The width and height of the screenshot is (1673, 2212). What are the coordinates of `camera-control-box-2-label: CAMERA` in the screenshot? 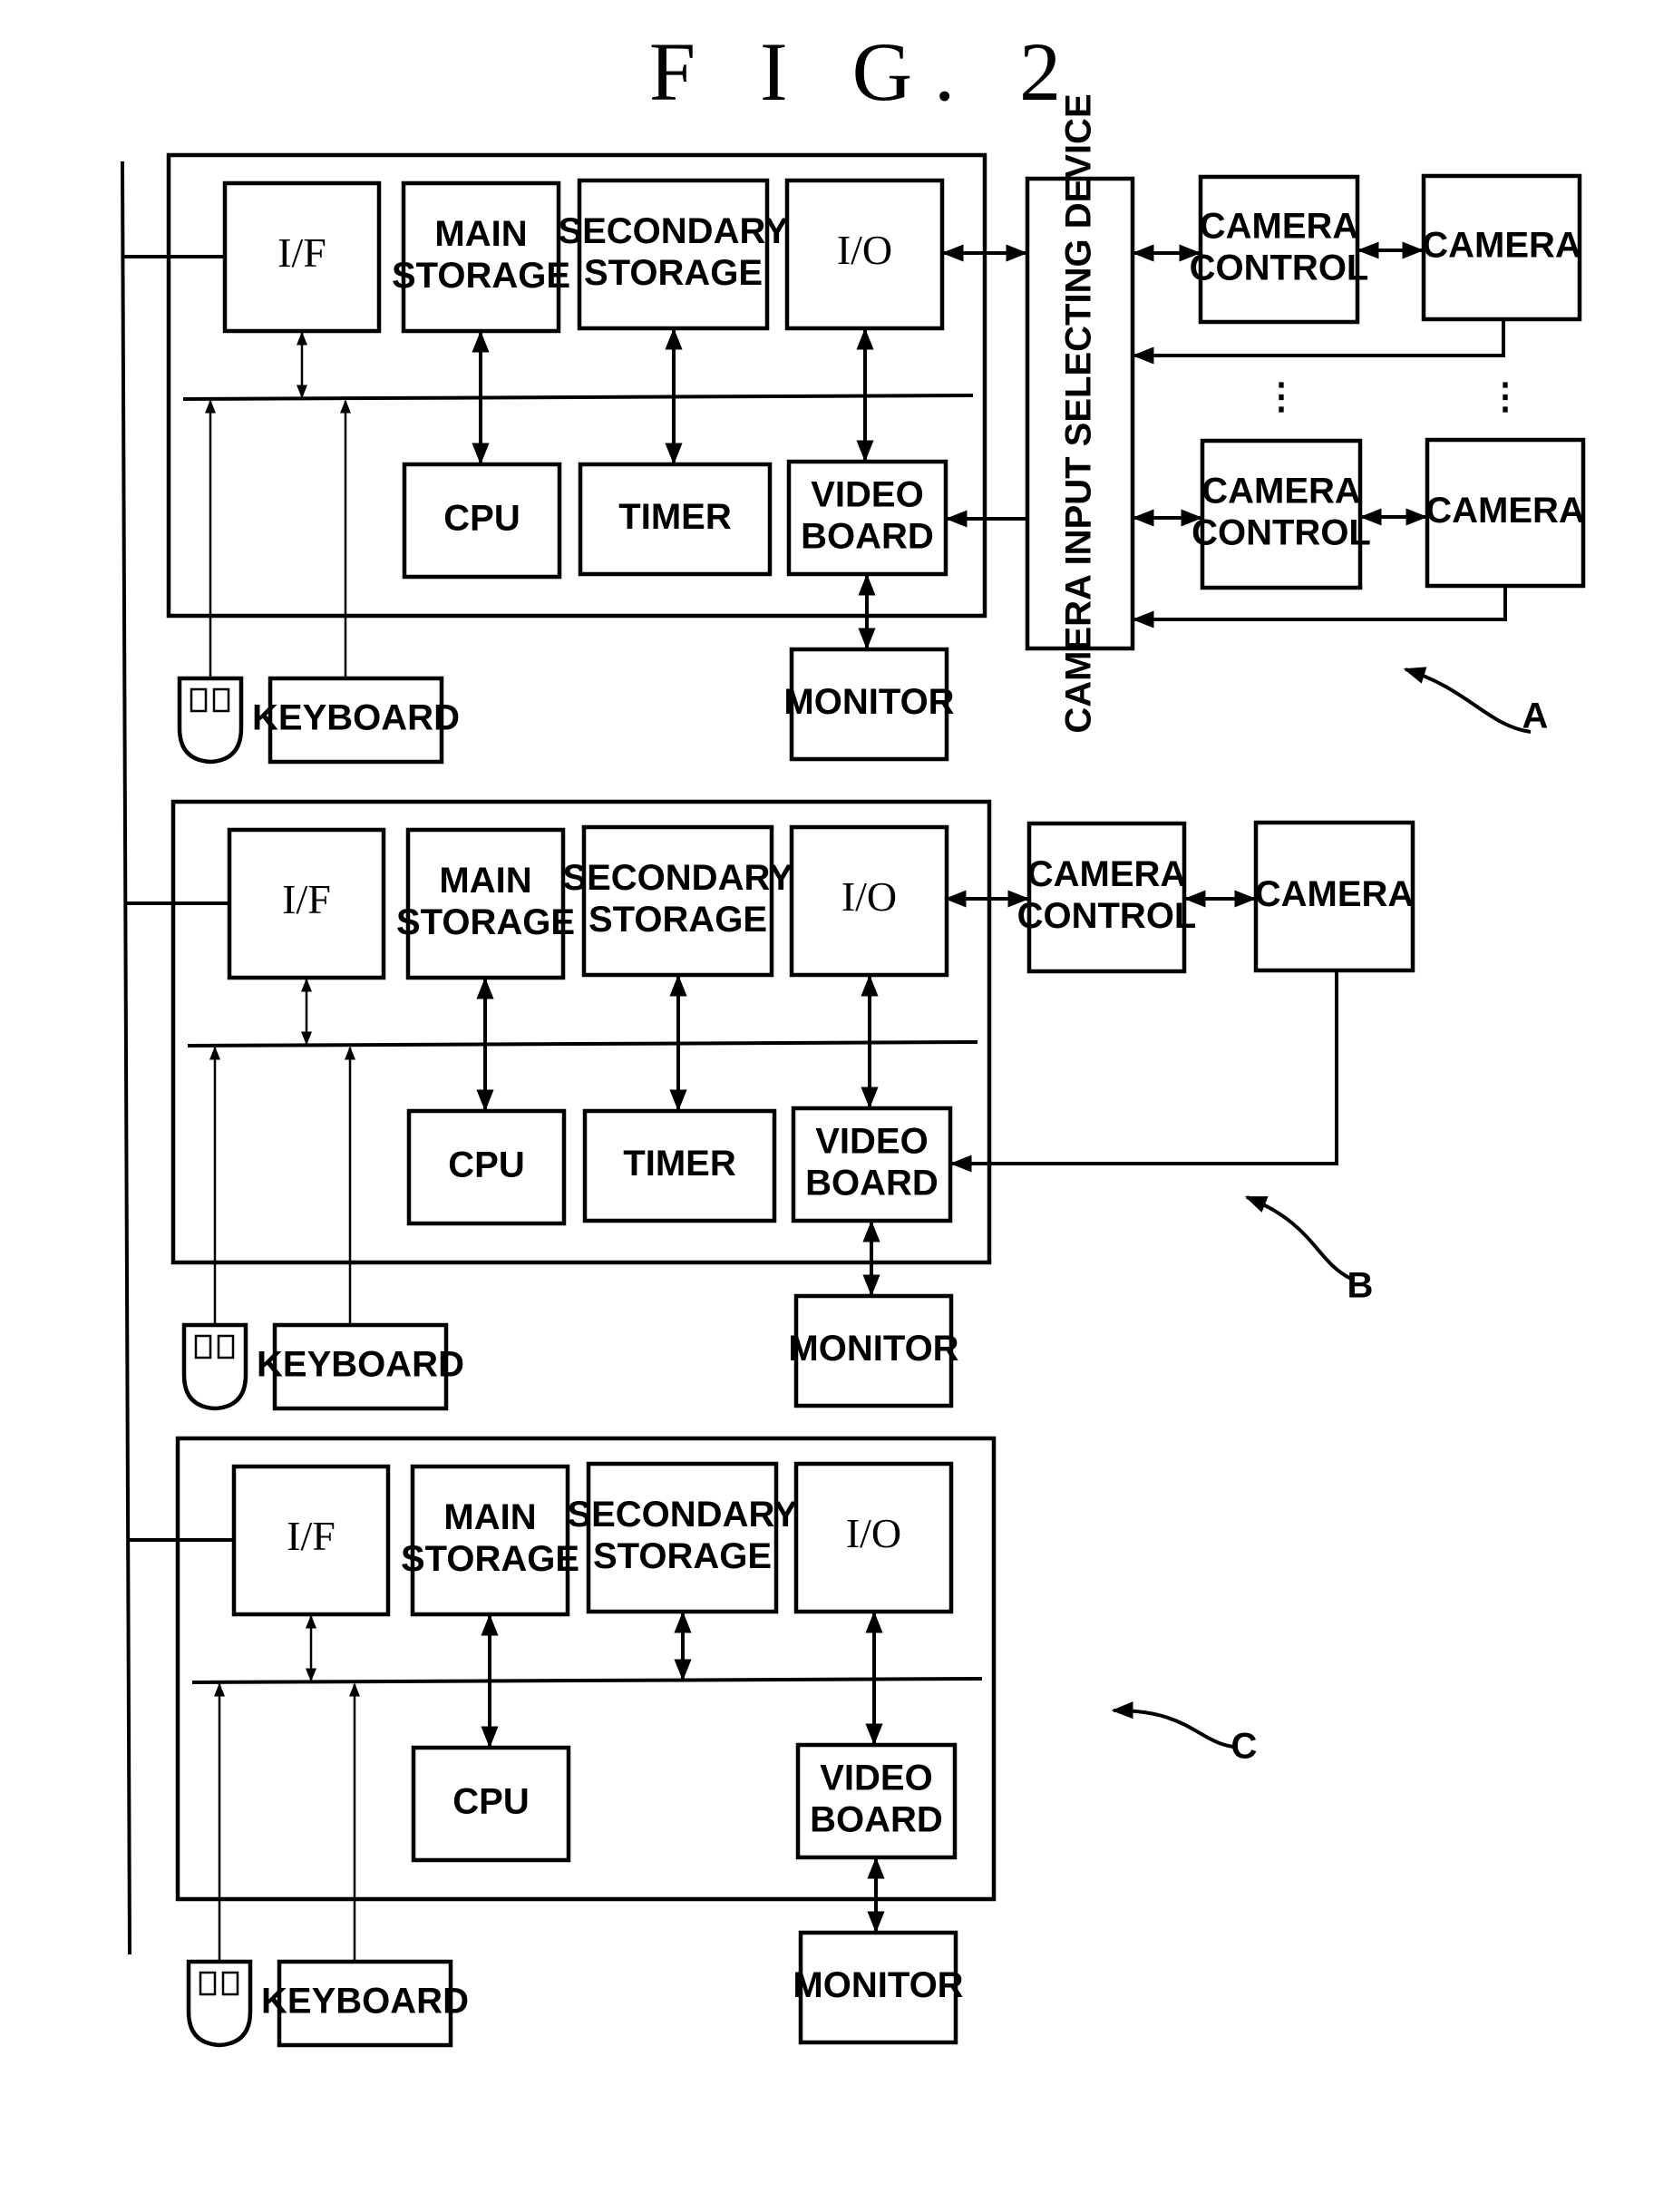 It's located at (1281, 492).